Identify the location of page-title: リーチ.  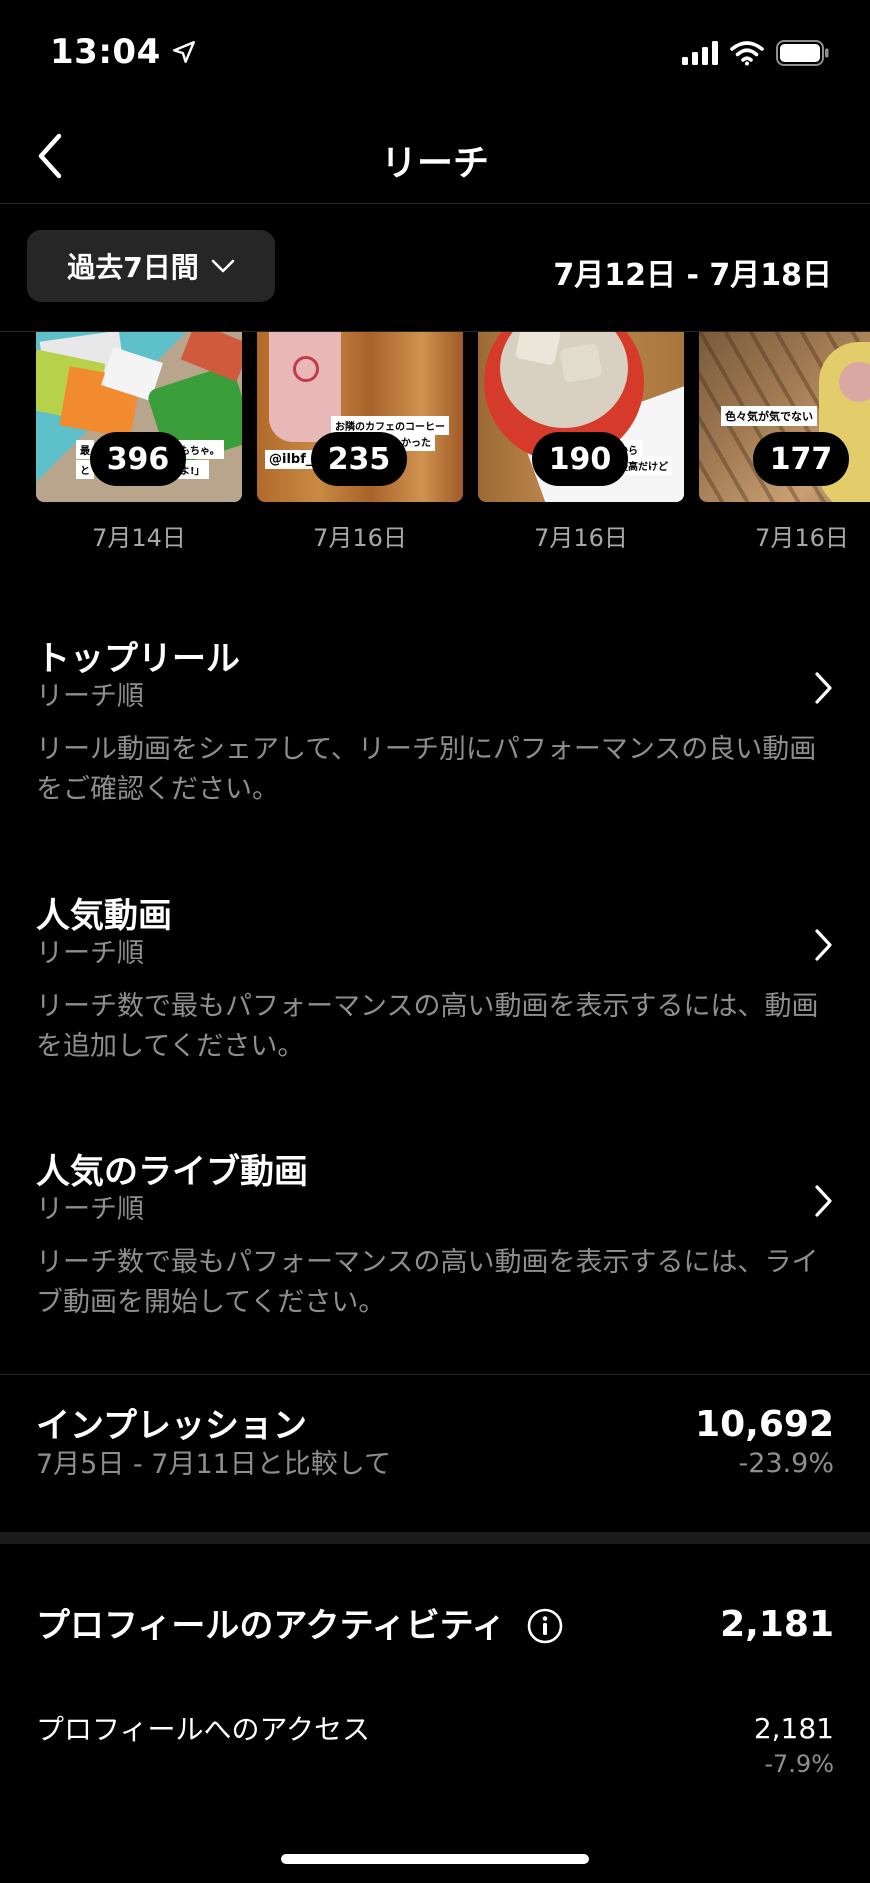
(434, 163).